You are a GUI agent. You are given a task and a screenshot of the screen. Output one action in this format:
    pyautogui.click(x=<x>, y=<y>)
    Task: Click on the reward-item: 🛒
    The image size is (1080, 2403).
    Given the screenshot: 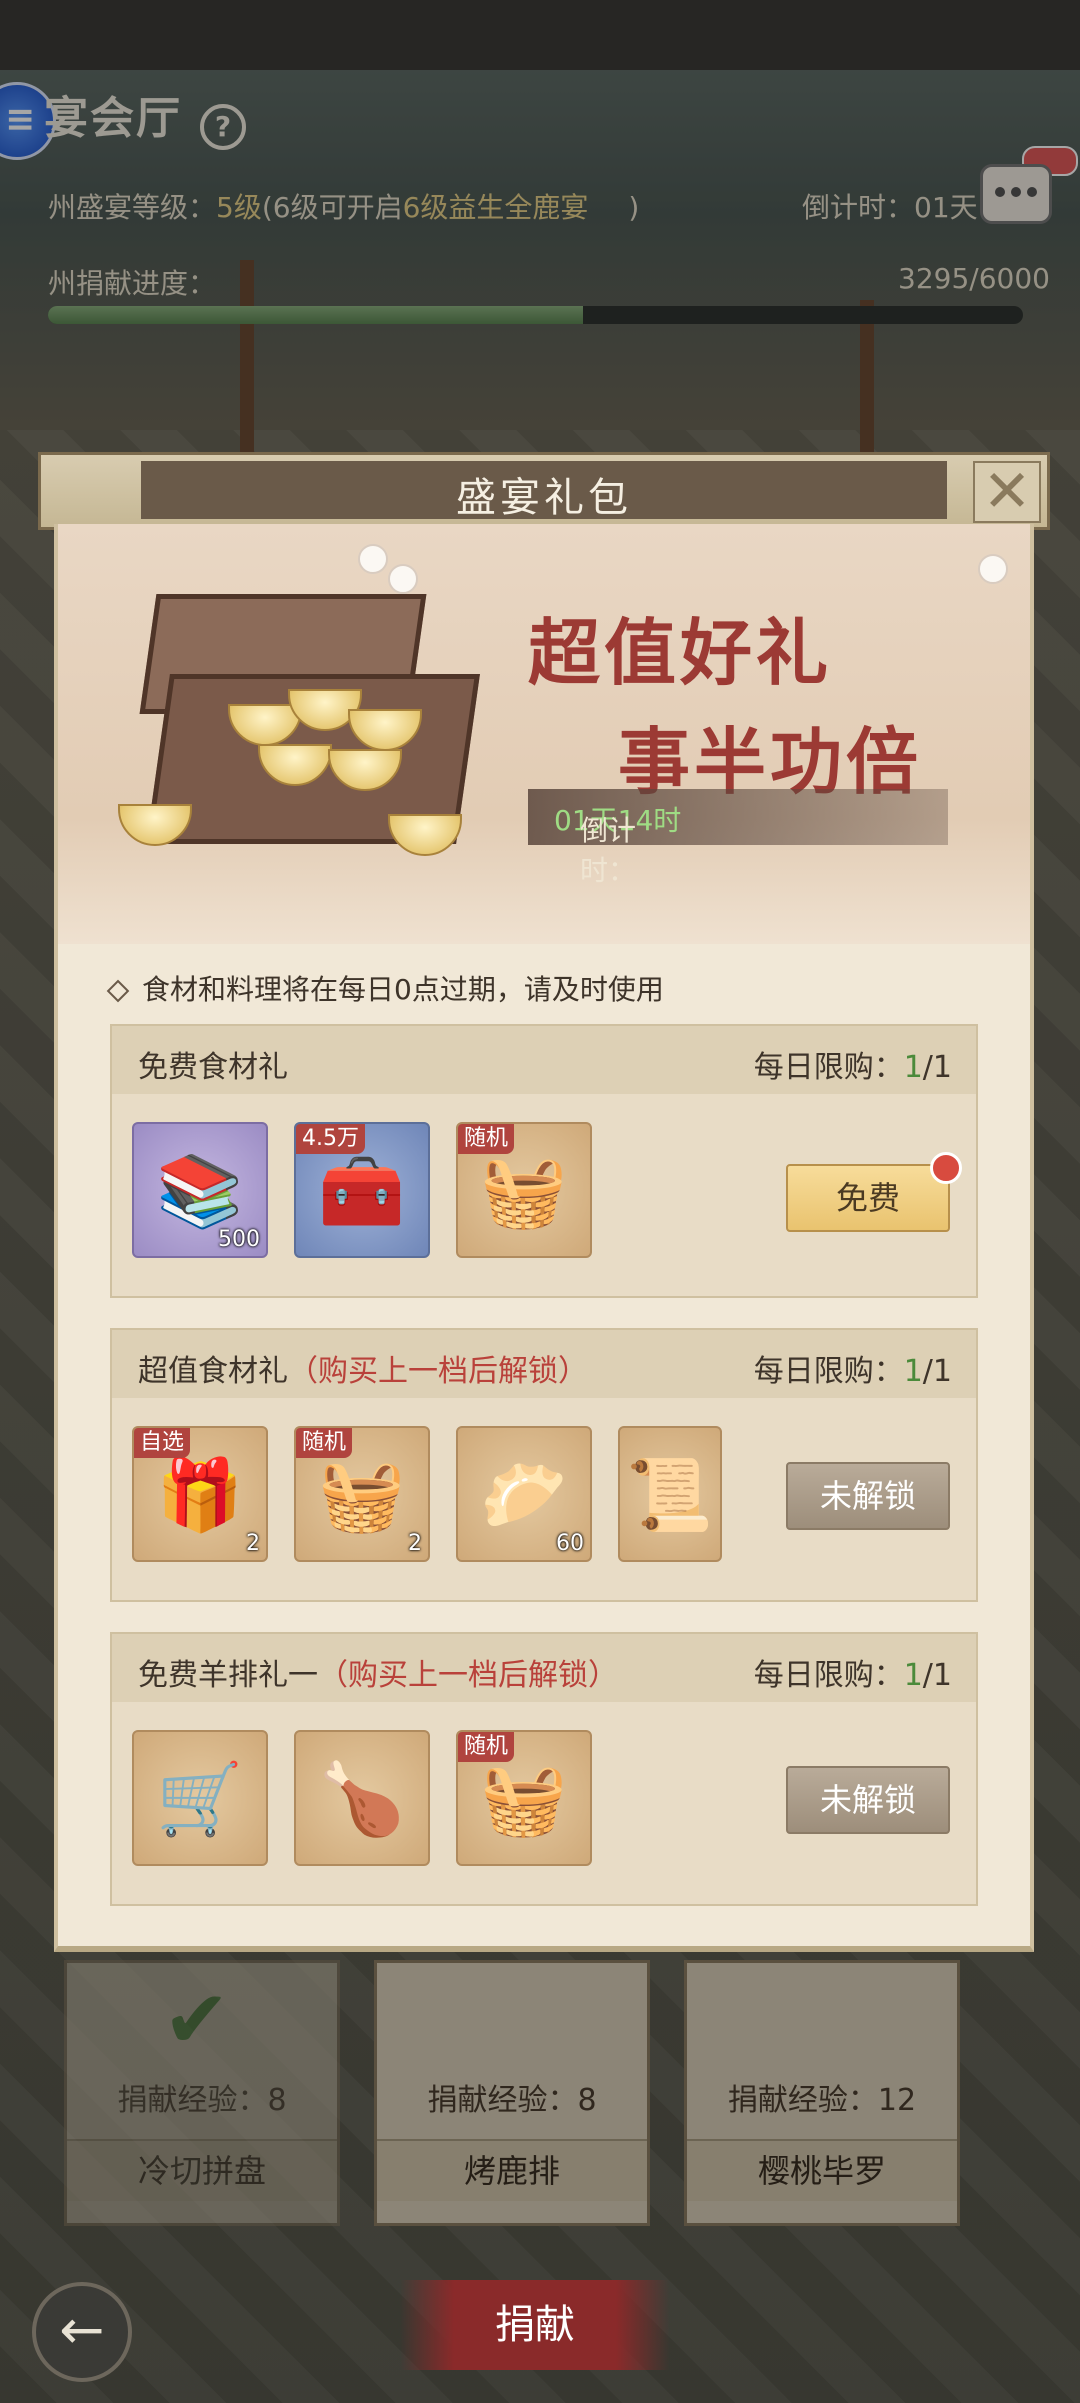 What is the action you would take?
    pyautogui.click(x=200, y=1798)
    